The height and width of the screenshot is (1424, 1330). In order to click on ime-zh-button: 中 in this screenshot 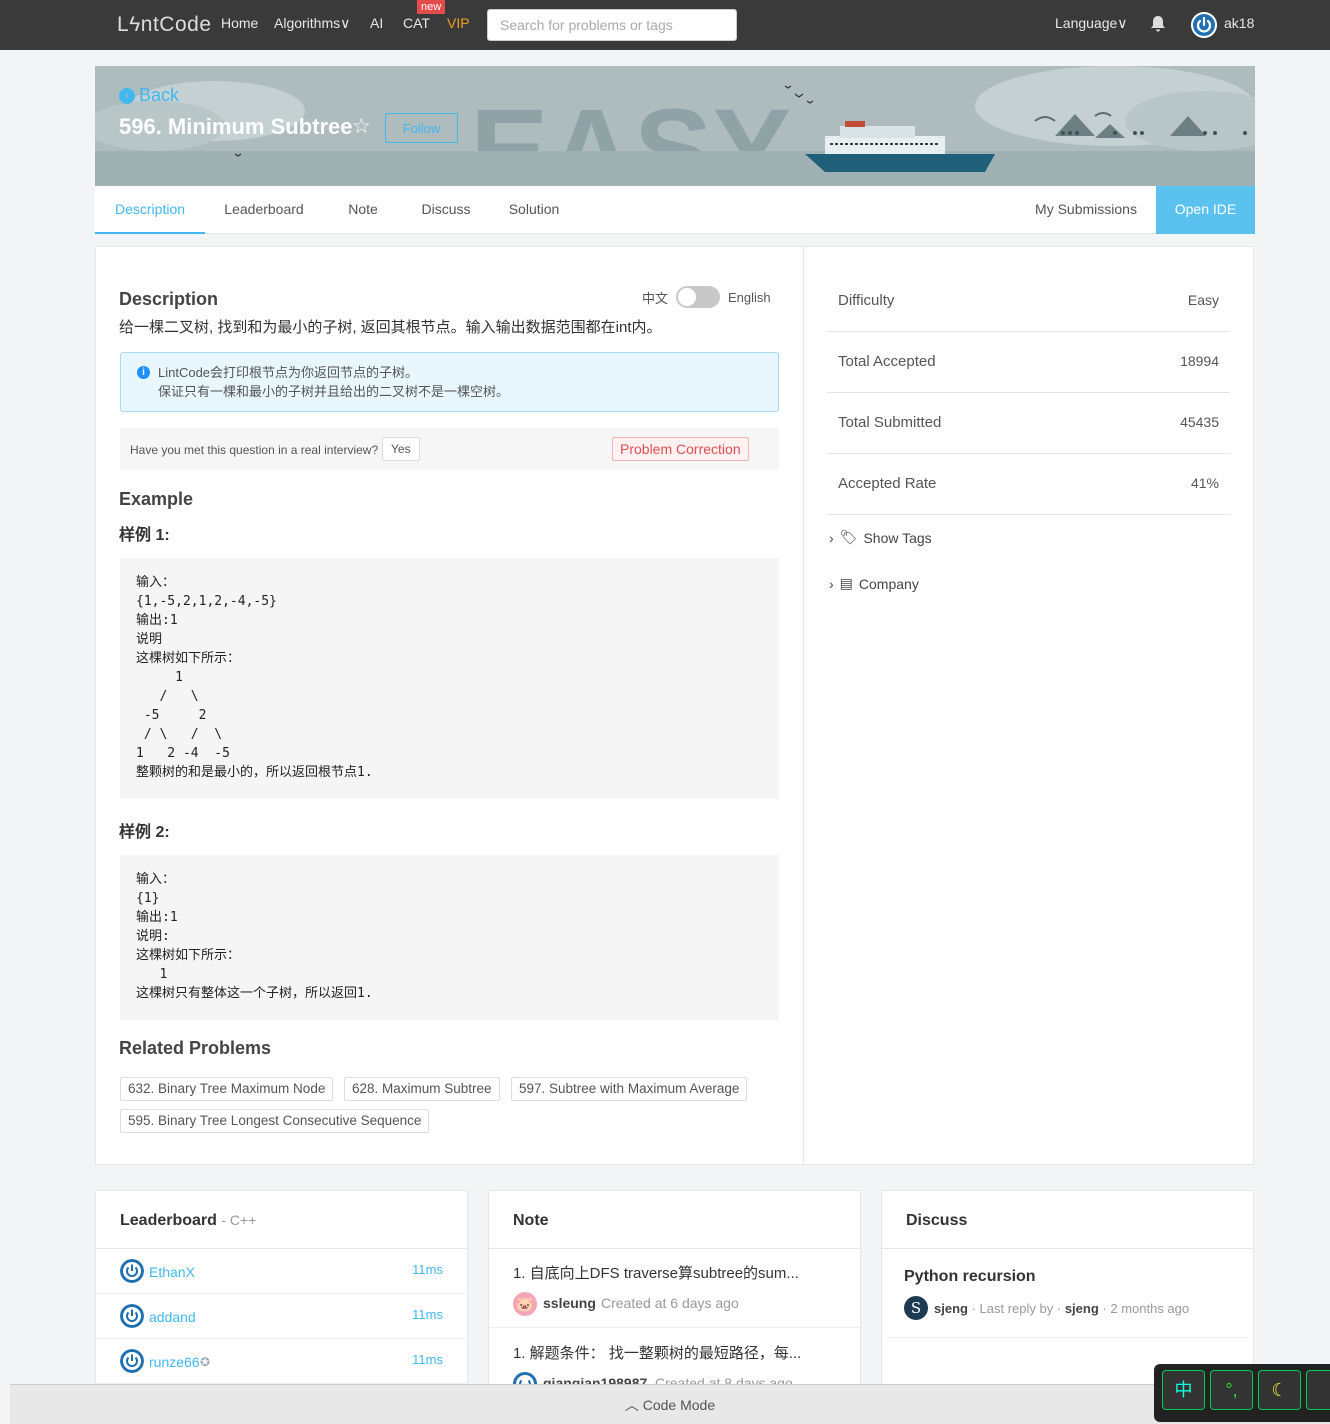, I will do `click(1183, 1390)`.